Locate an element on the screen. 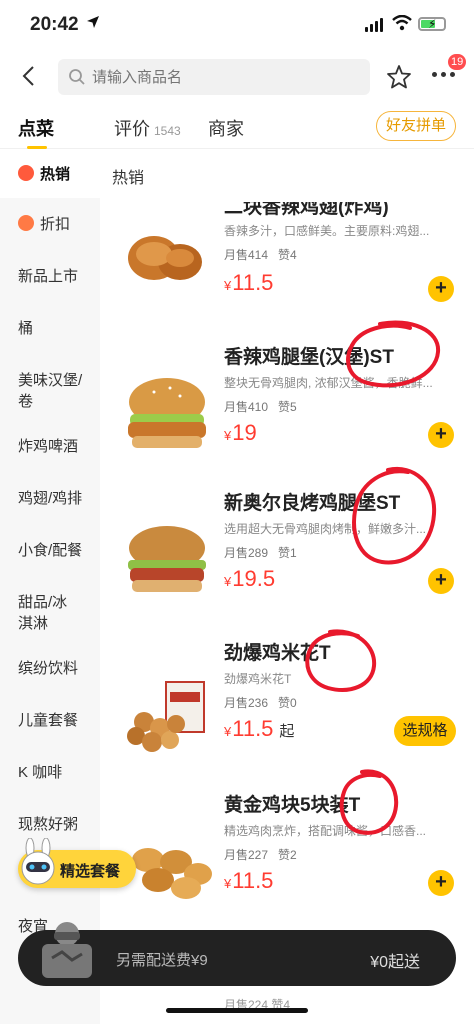  featured-combo-label: 精选套餐 is located at coordinates (90, 871).